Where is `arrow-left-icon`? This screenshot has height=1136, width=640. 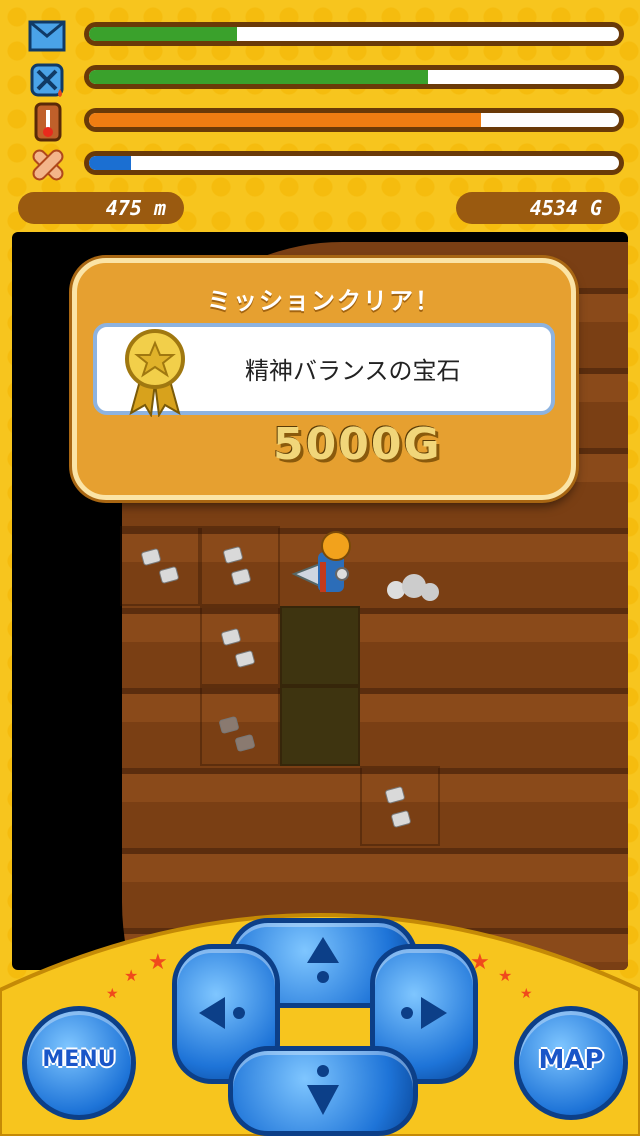 arrow-left-icon is located at coordinates (222, 1013).